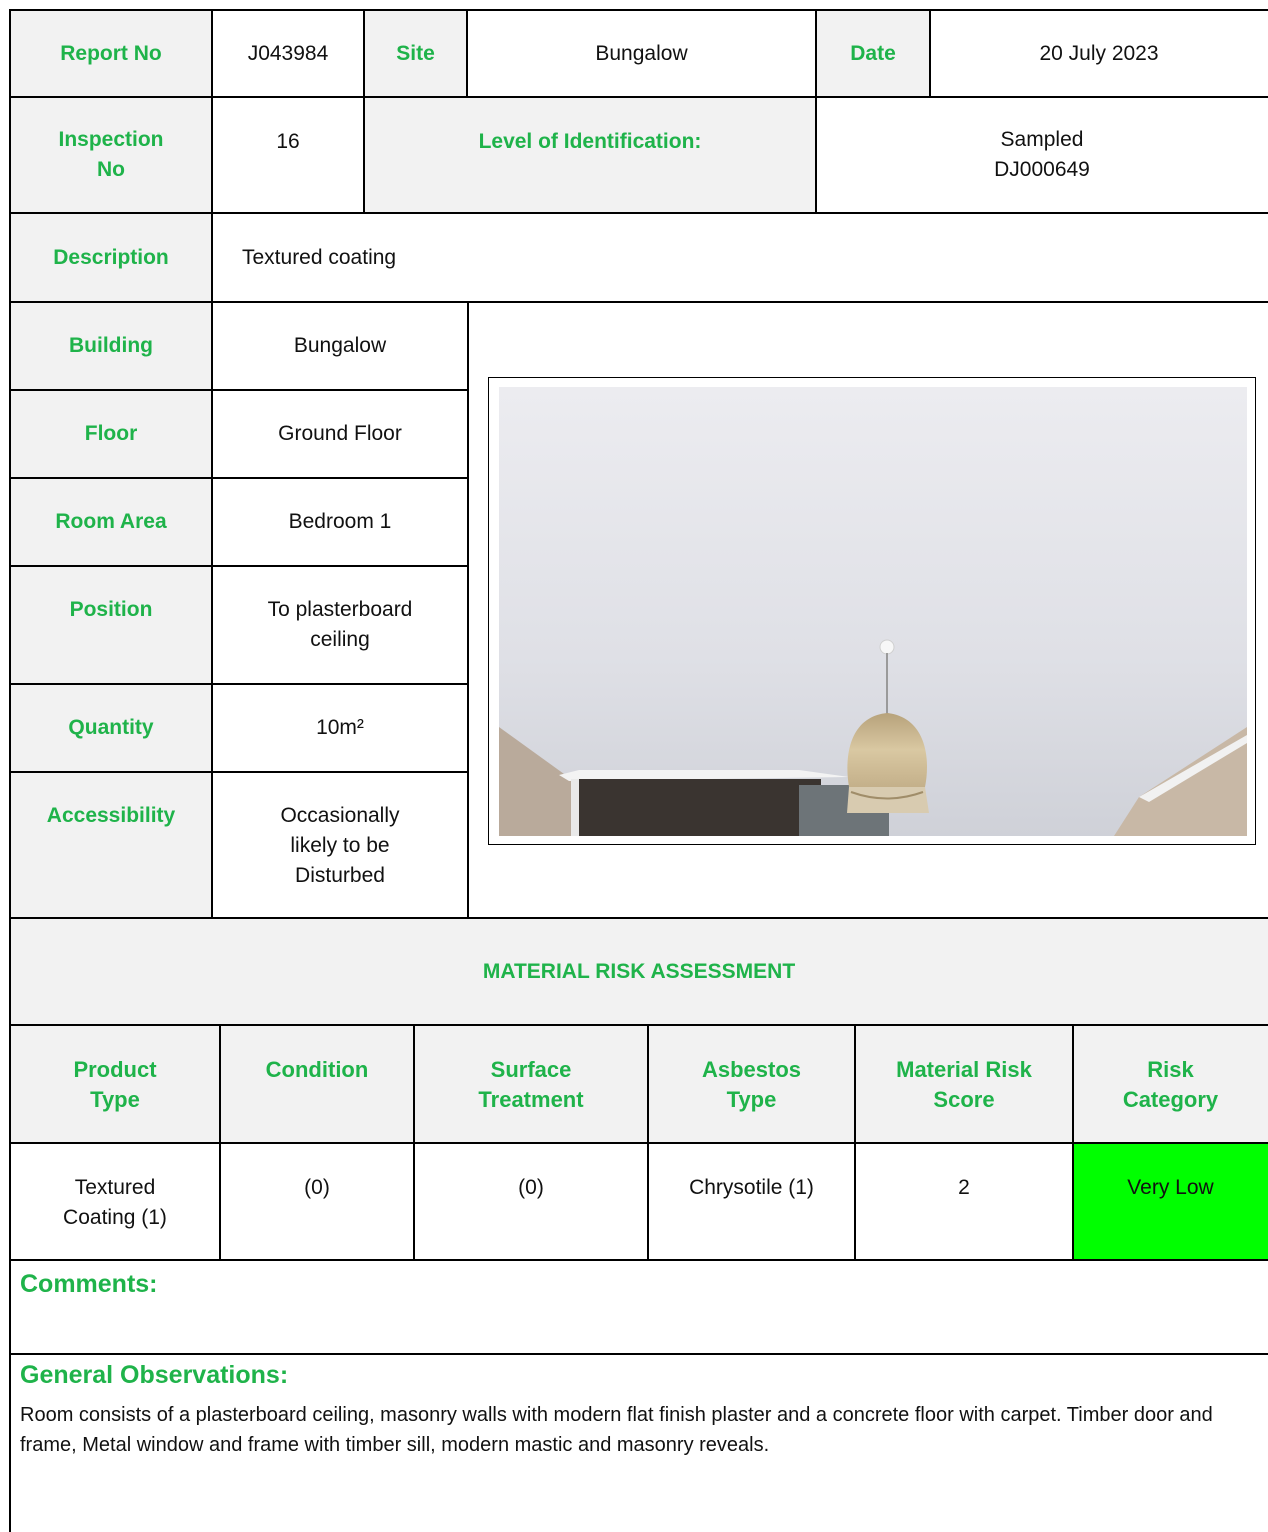  Describe the element at coordinates (288, 53) in the screenshot. I see `report-no-value: J043984` at that location.